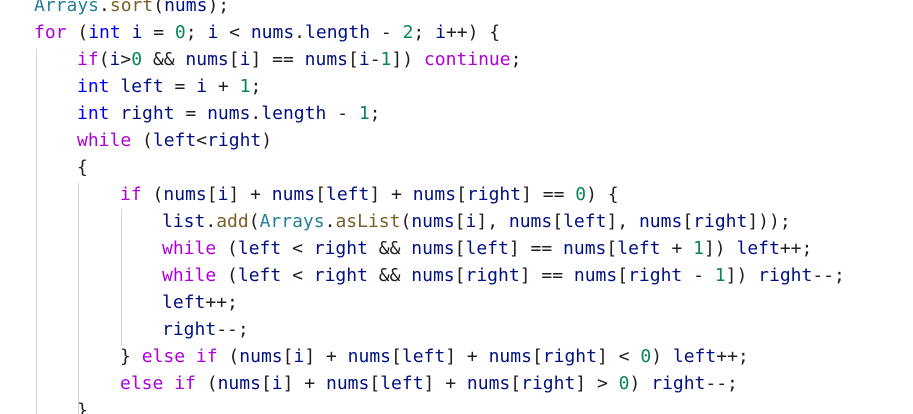  What do you see at coordinates (82, 405) in the screenshot?
I see `code-line: }` at bounding box center [82, 405].